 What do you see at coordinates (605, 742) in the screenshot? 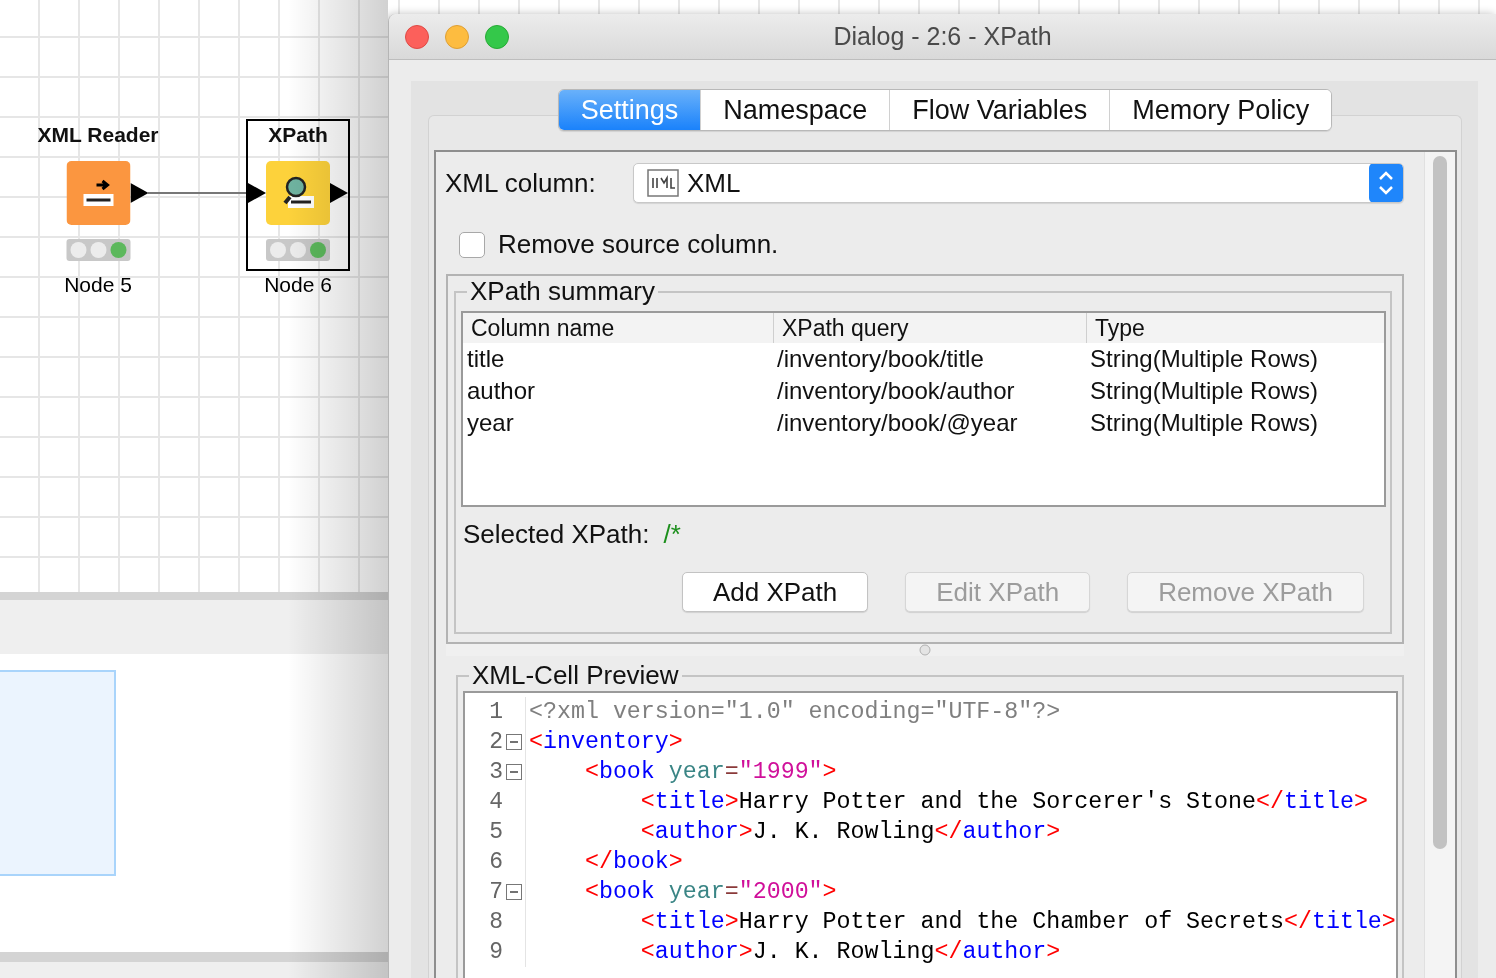
I see `code-line: <inventory>` at bounding box center [605, 742].